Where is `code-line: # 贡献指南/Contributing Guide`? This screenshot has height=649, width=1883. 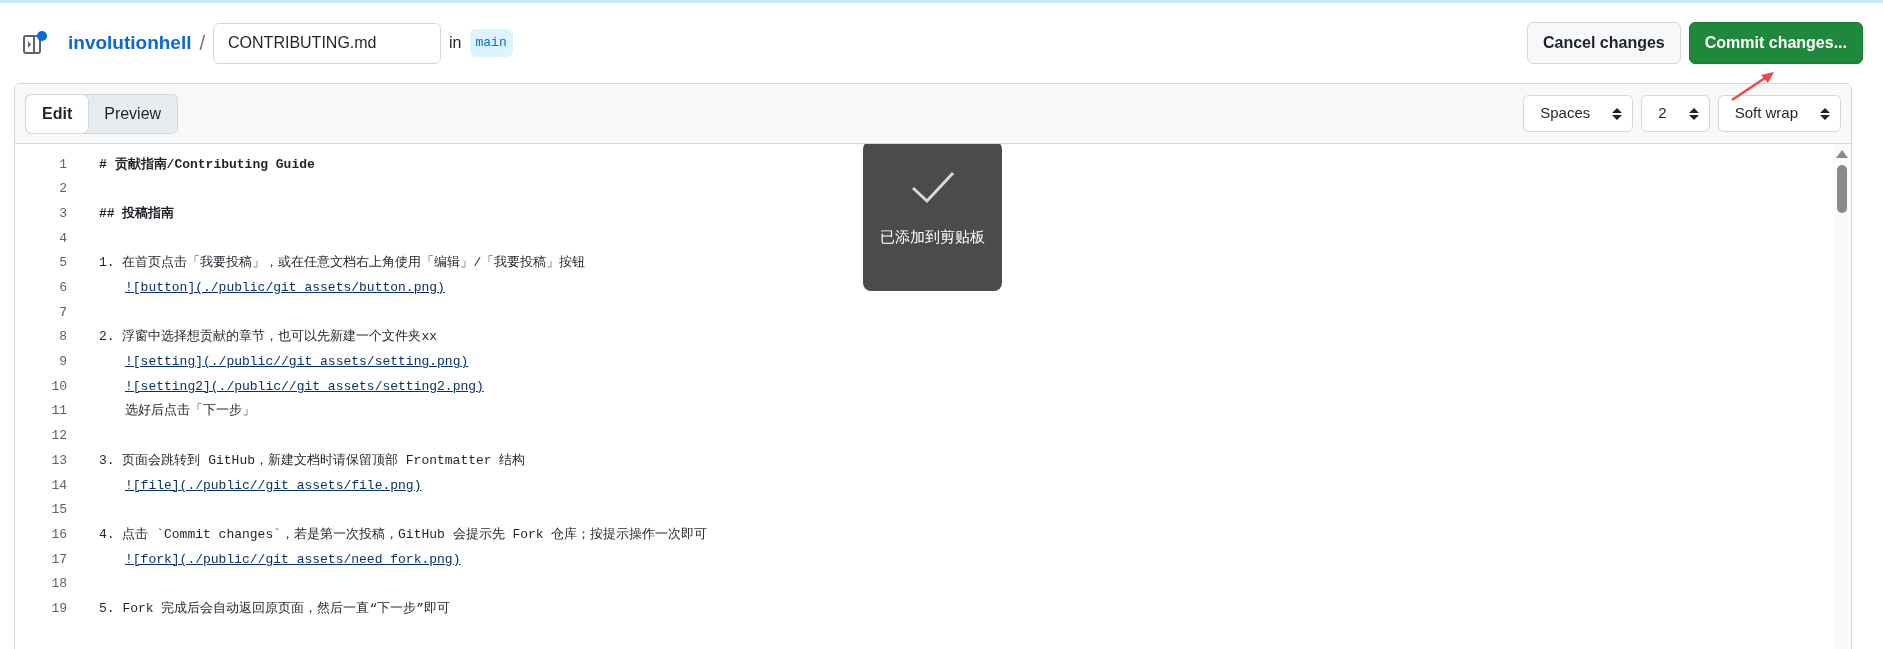
code-line: # 贡献指南/Contributing Guide is located at coordinates (207, 164).